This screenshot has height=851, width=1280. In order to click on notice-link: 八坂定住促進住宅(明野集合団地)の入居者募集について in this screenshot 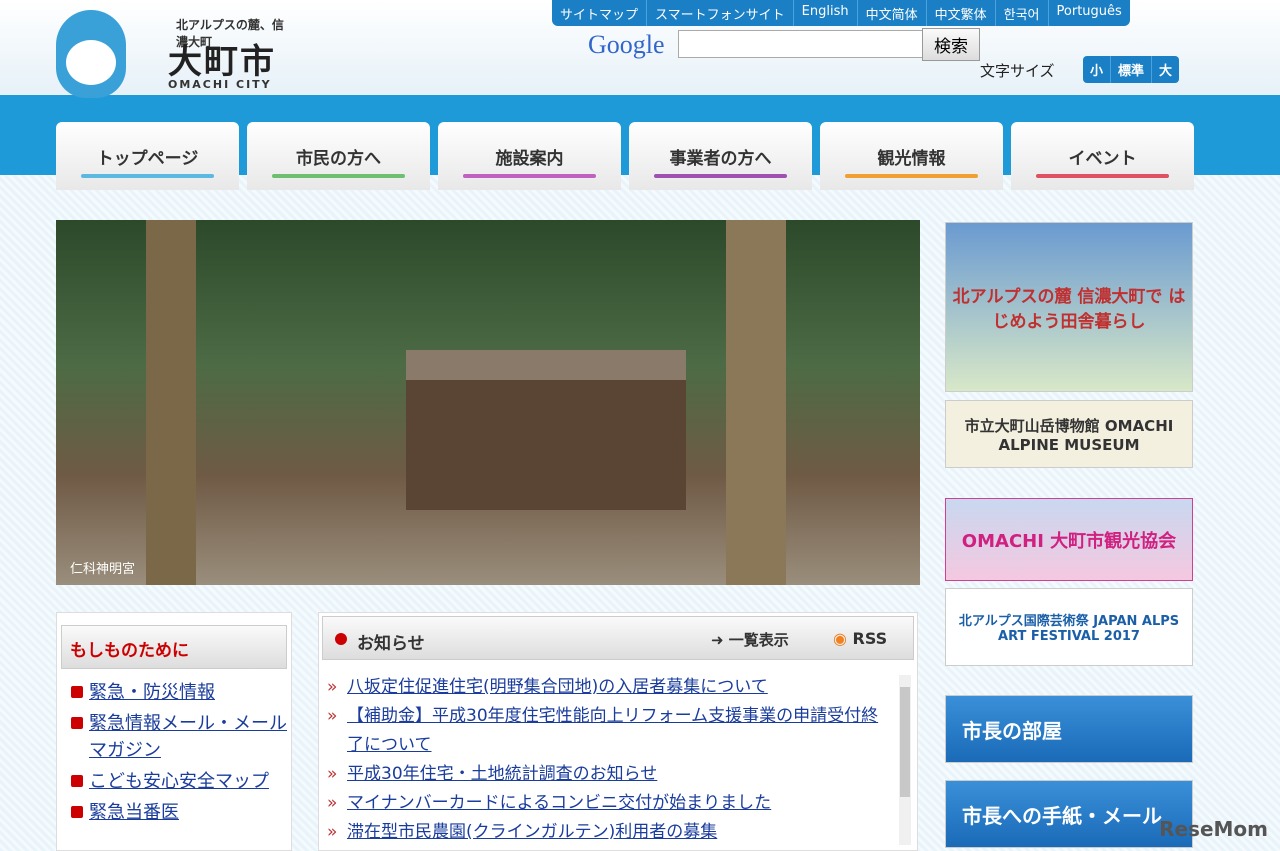, I will do `click(557, 687)`.